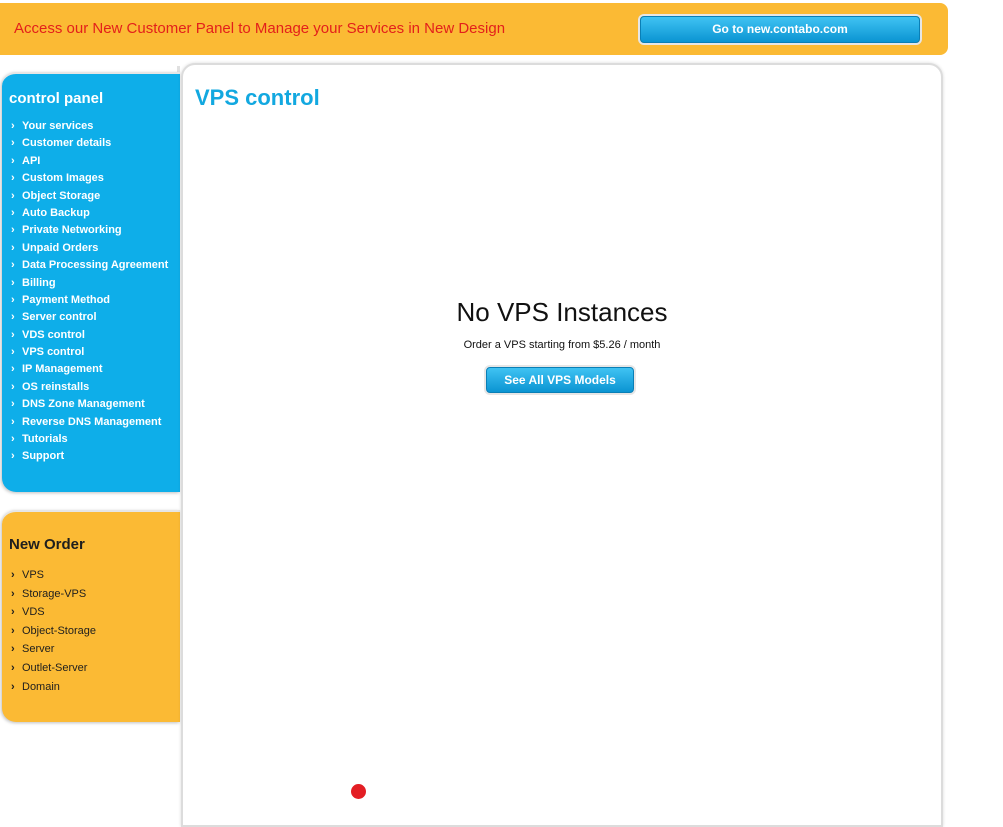  I want to click on page-title: VPS control, so click(257, 97).